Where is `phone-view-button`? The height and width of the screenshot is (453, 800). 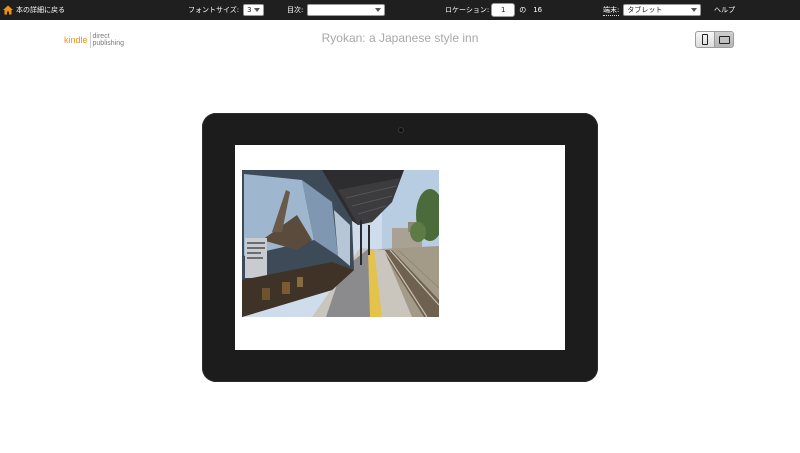
phone-view-button is located at coordinates (705, 39).